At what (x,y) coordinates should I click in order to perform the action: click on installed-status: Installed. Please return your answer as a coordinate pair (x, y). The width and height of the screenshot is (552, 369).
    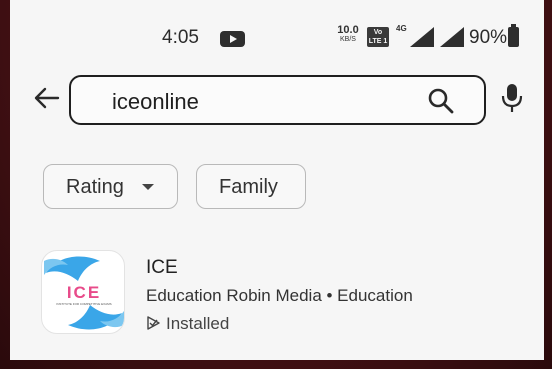
    Looking at the image, I should click on (198, 323).